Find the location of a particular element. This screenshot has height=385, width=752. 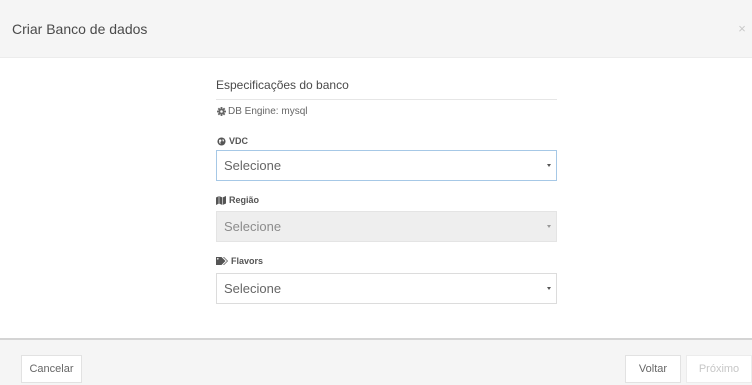

flavors-select-value: Selecione is located at coordinates (253, 288).